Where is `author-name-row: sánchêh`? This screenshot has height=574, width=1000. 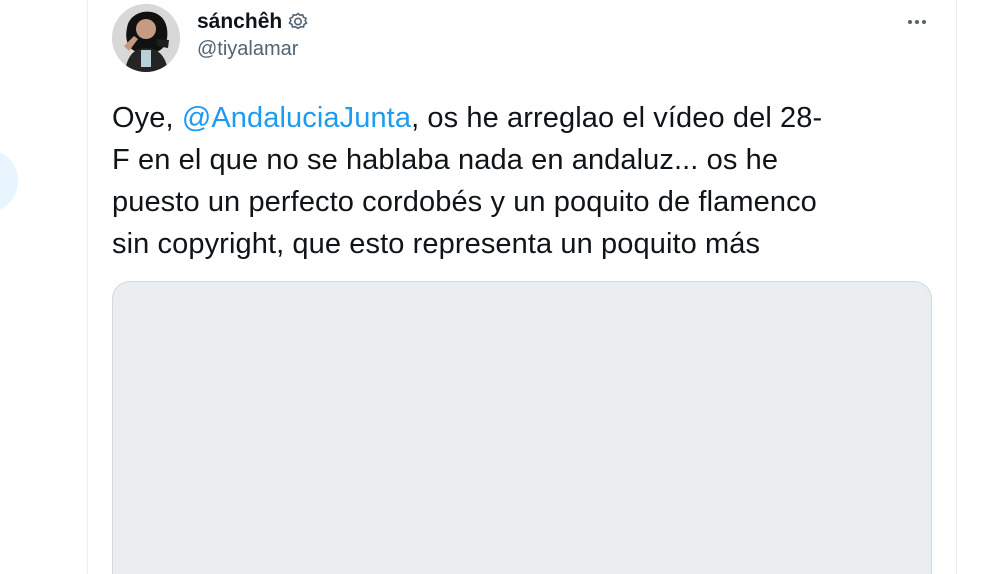 author-name-row: sánchêh is located at coordinates (252, 22).